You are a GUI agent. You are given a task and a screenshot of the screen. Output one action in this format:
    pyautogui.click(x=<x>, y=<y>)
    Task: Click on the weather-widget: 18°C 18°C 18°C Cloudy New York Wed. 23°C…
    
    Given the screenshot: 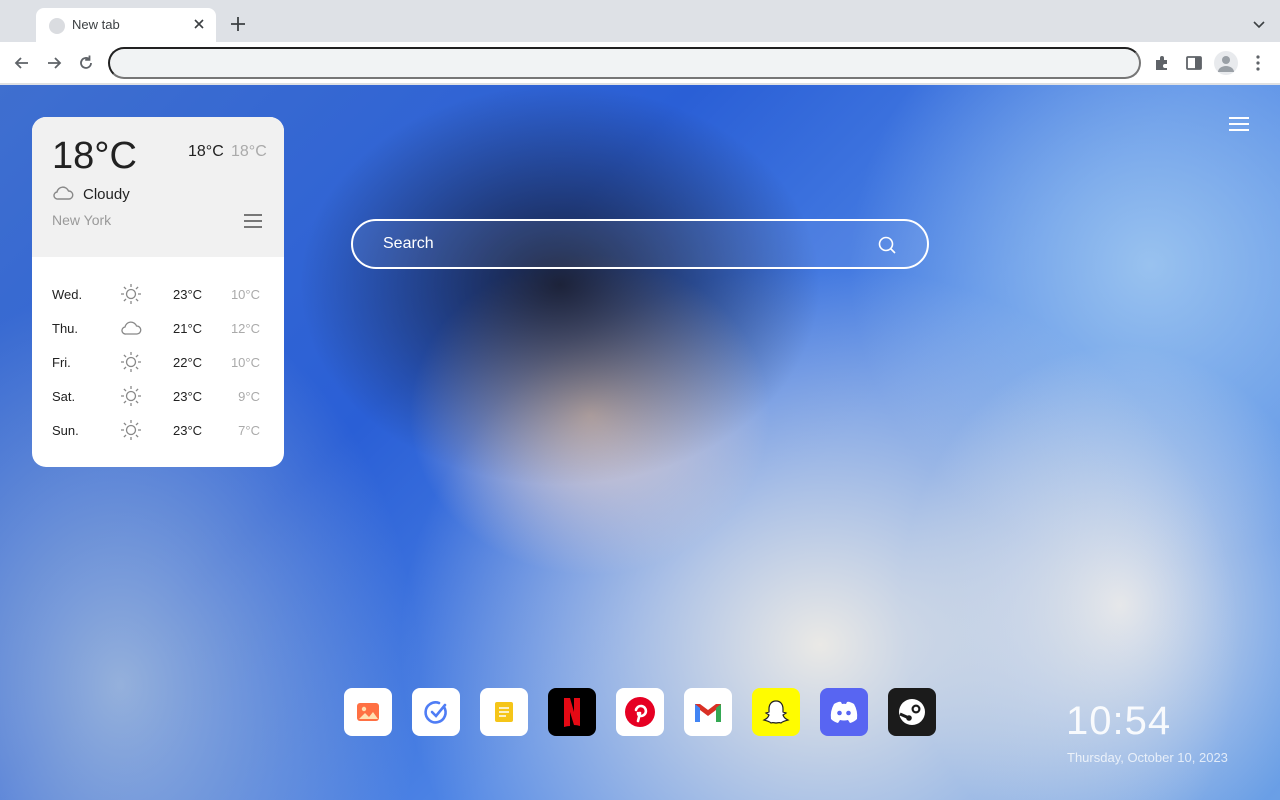 What is the action you would take?
    pyautogui.click(x=158, y=292)
    